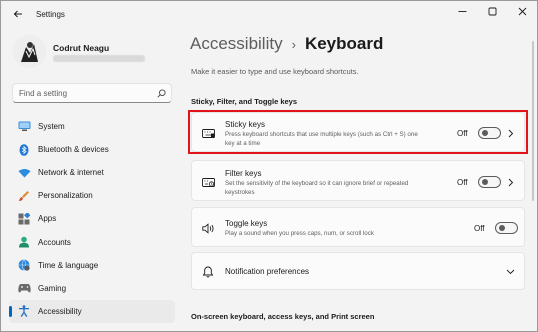  What do you see at coordinates (208, 133) in the screenshot?
I see `keyboard-sticky-icon` at bounding box center [208, 133].